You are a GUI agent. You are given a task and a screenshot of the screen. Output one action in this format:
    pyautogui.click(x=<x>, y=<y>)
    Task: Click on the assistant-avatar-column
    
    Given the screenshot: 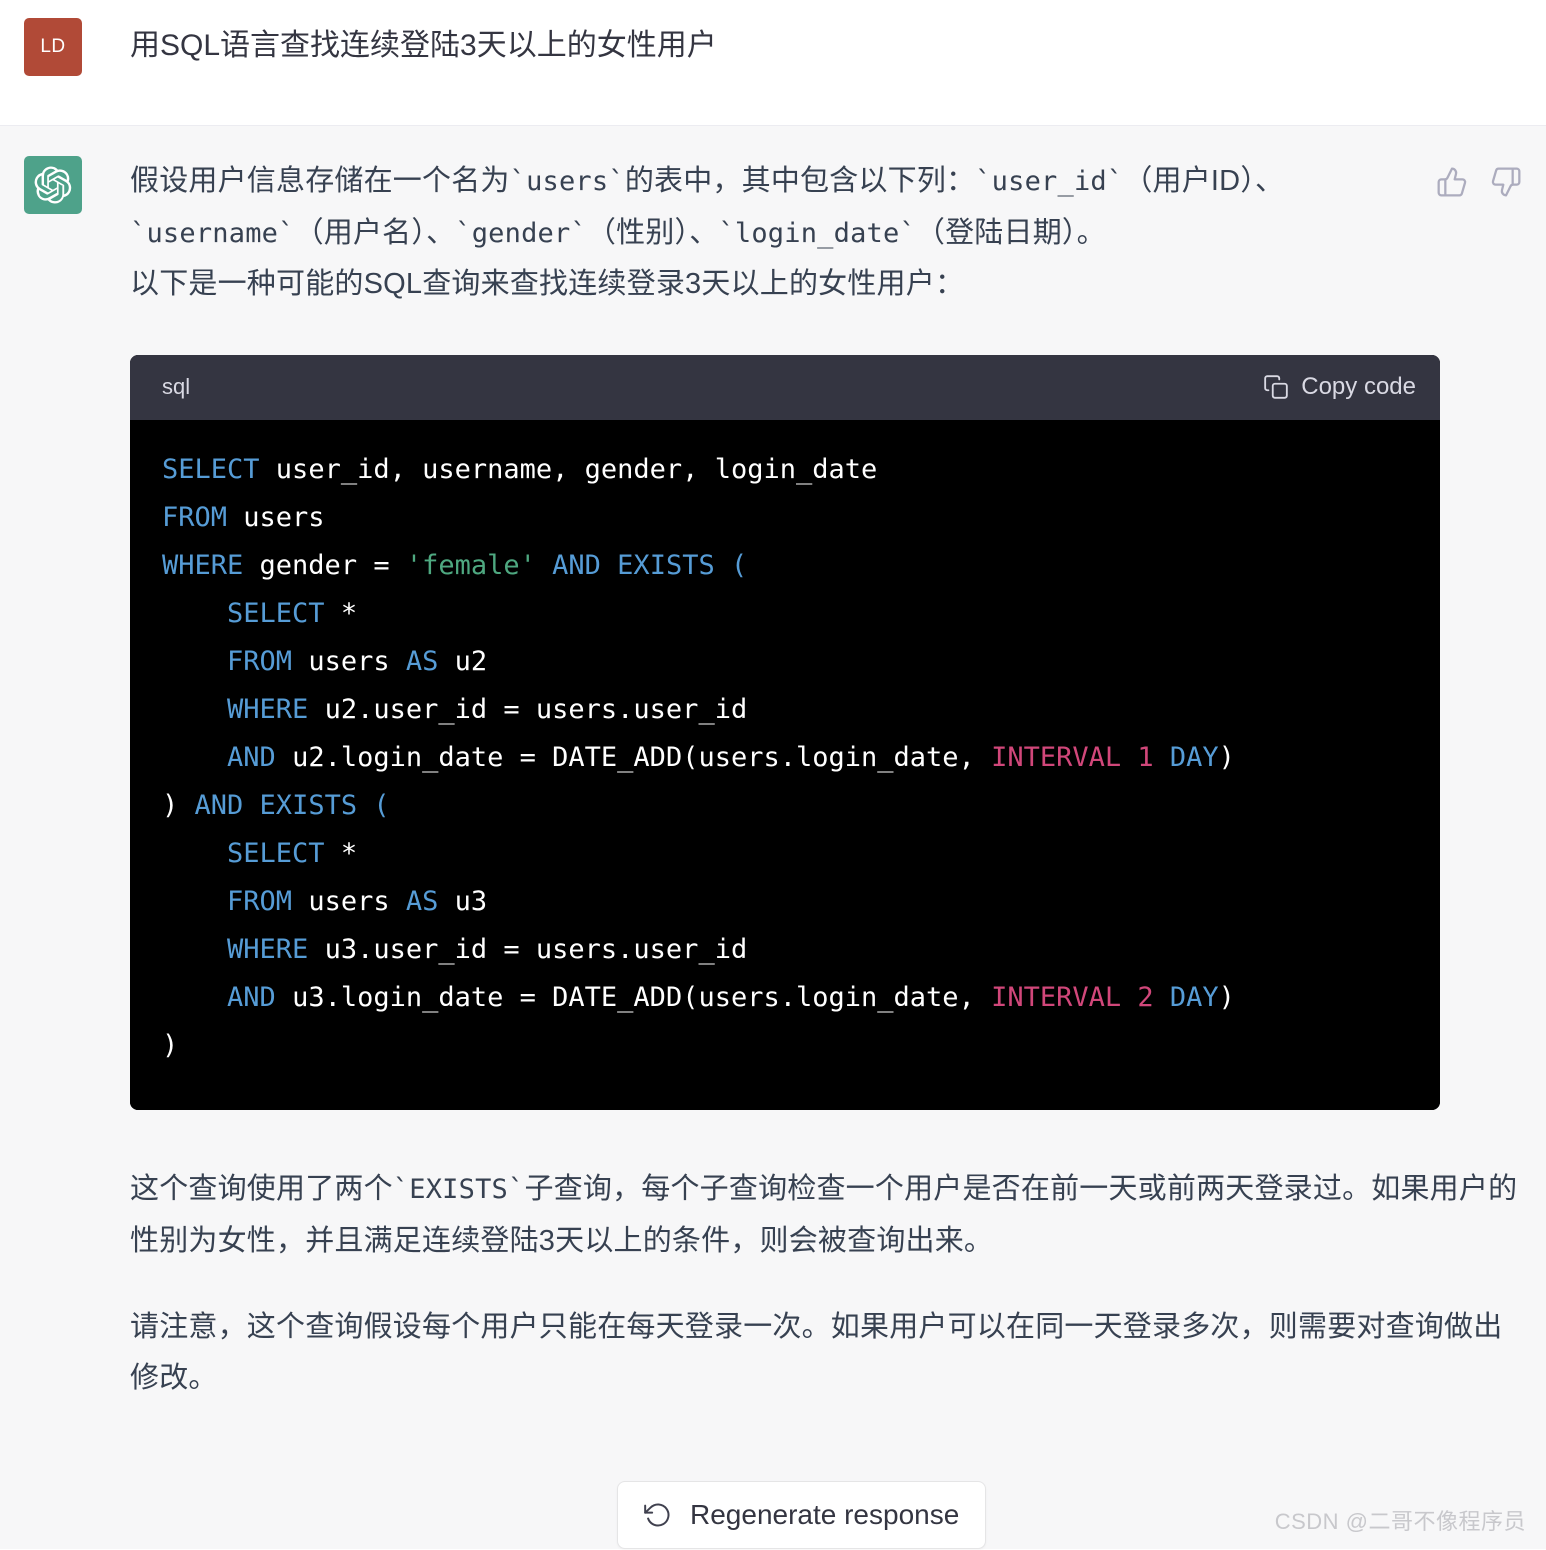 What is the action you would take?
    pyautogui.click(x=65, y=185)
    